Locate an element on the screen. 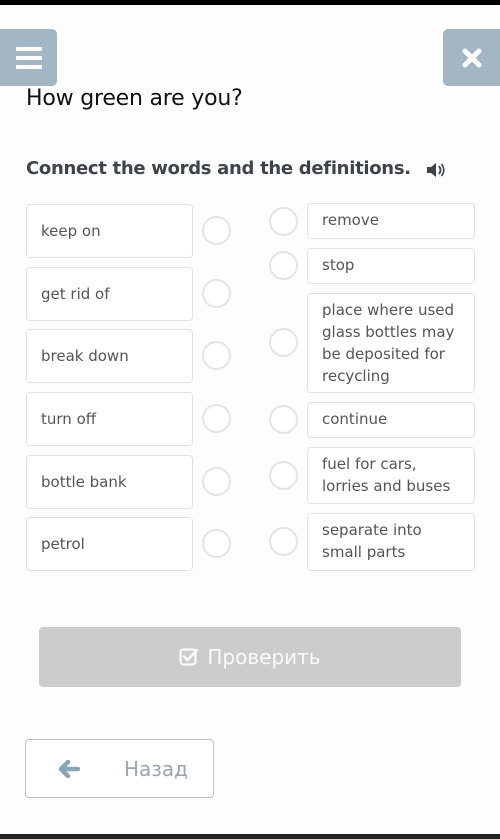 The width and height of the screenshot is (500, 839). definition-card: fuel for cars, lorries and buses is located at coordinates (391, 475).